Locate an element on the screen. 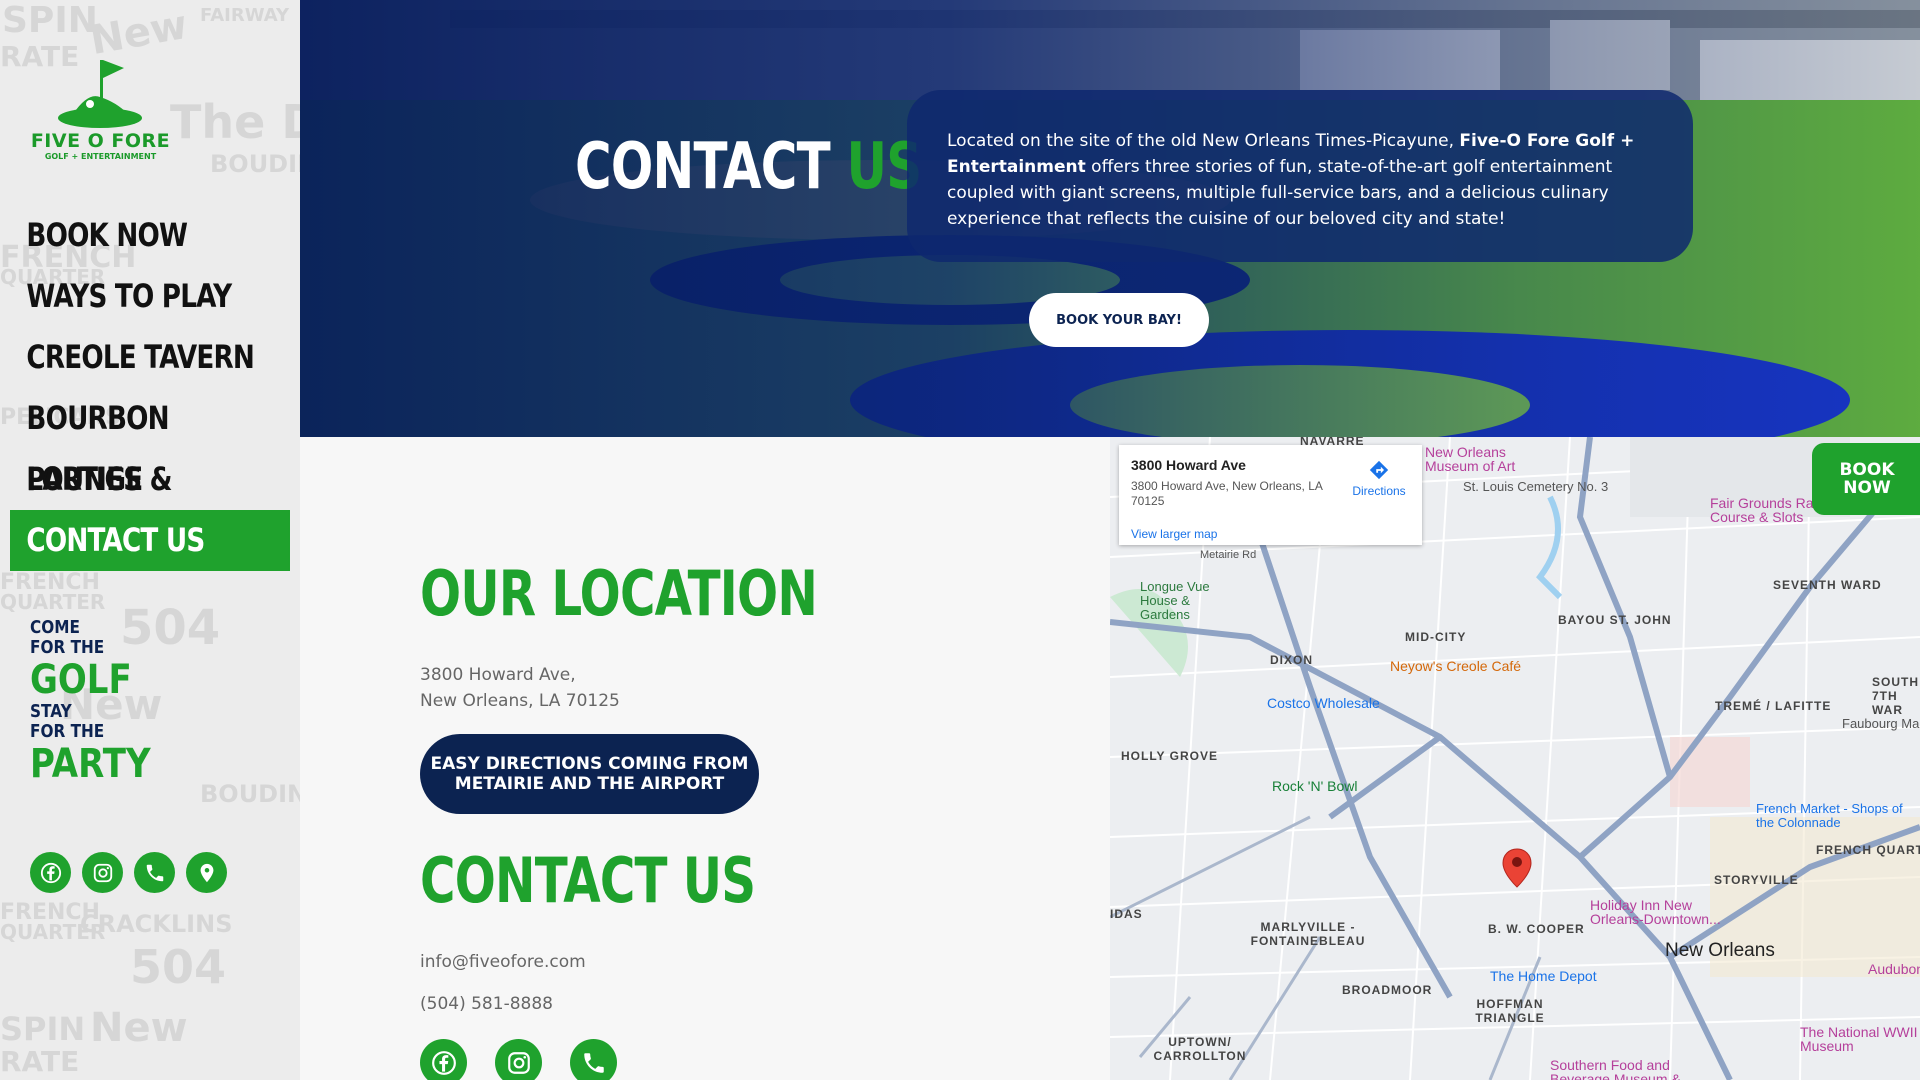 The width and height of the screenshot is (1920, 1080). tagline-for-the-1: FOR THE is located at coordinates (67, 647).